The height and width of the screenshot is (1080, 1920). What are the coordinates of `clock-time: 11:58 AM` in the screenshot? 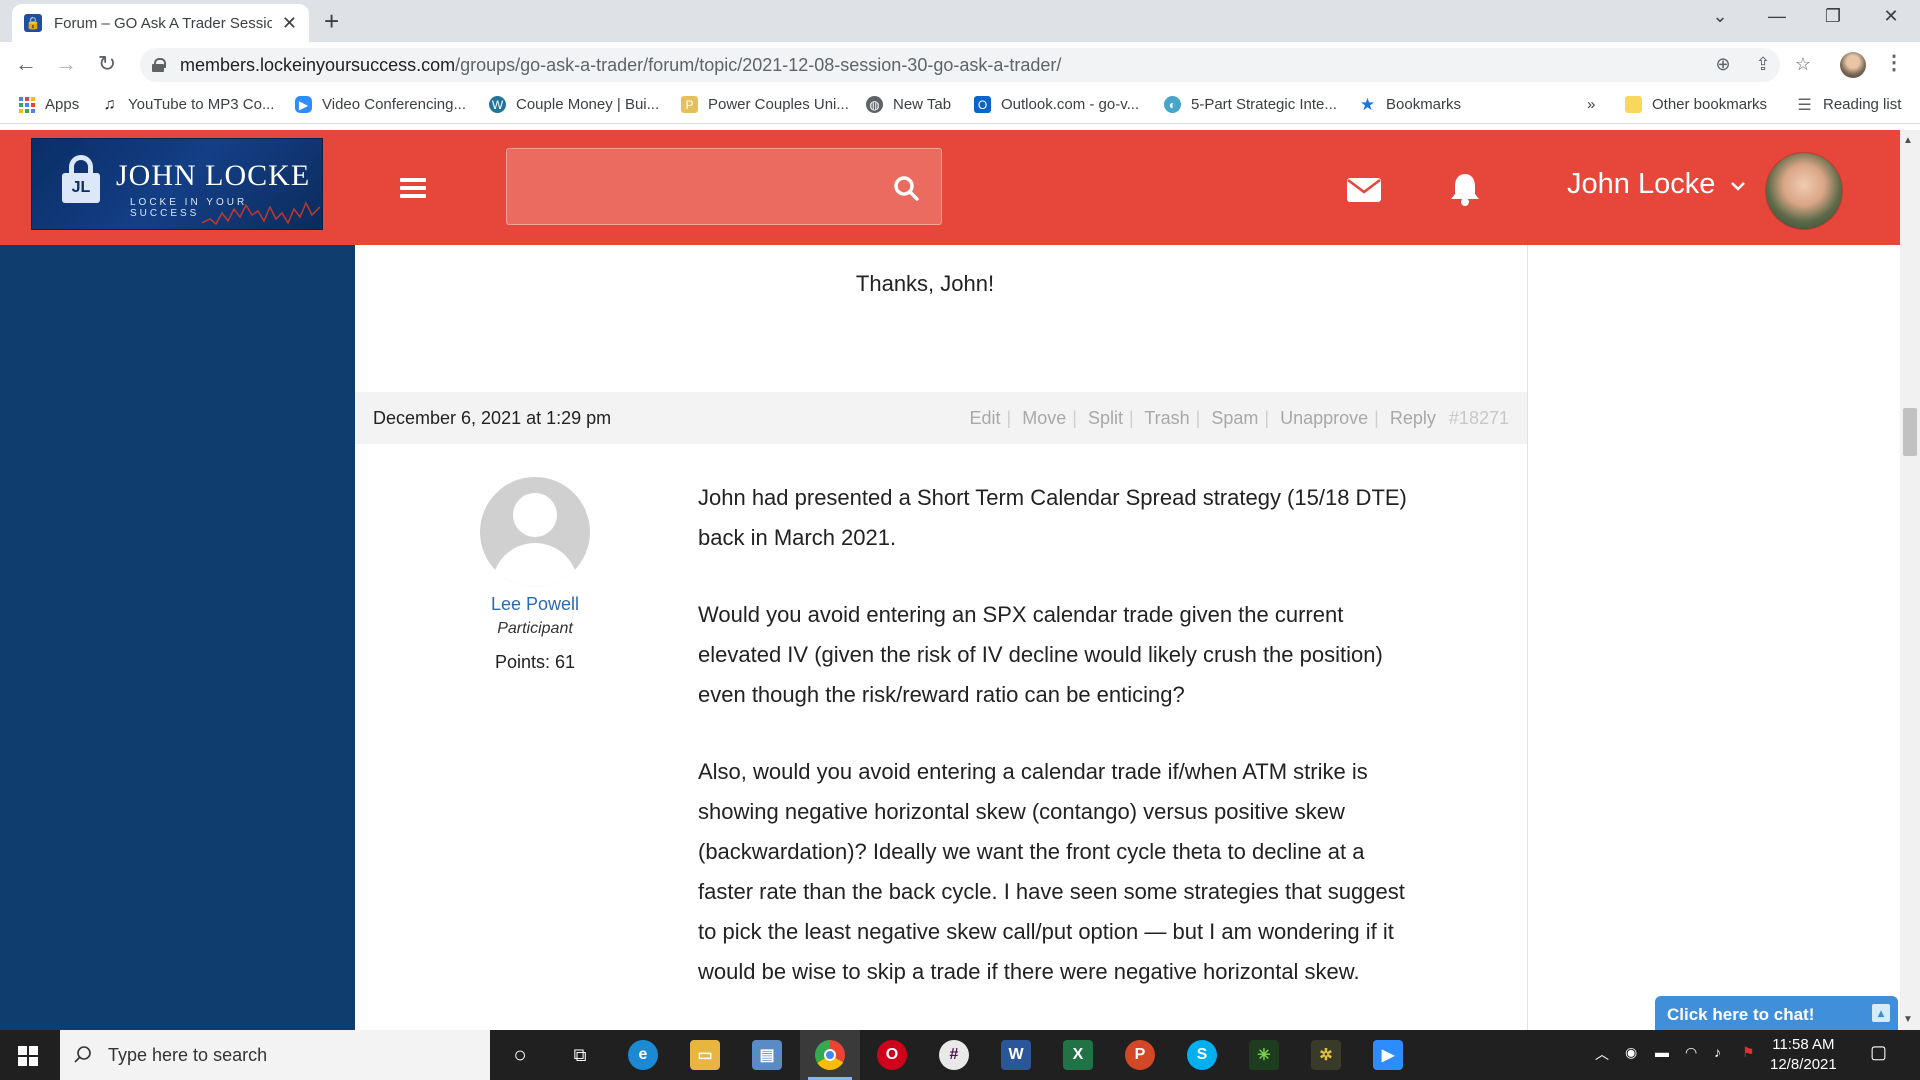 It's located at (1803, 1044).